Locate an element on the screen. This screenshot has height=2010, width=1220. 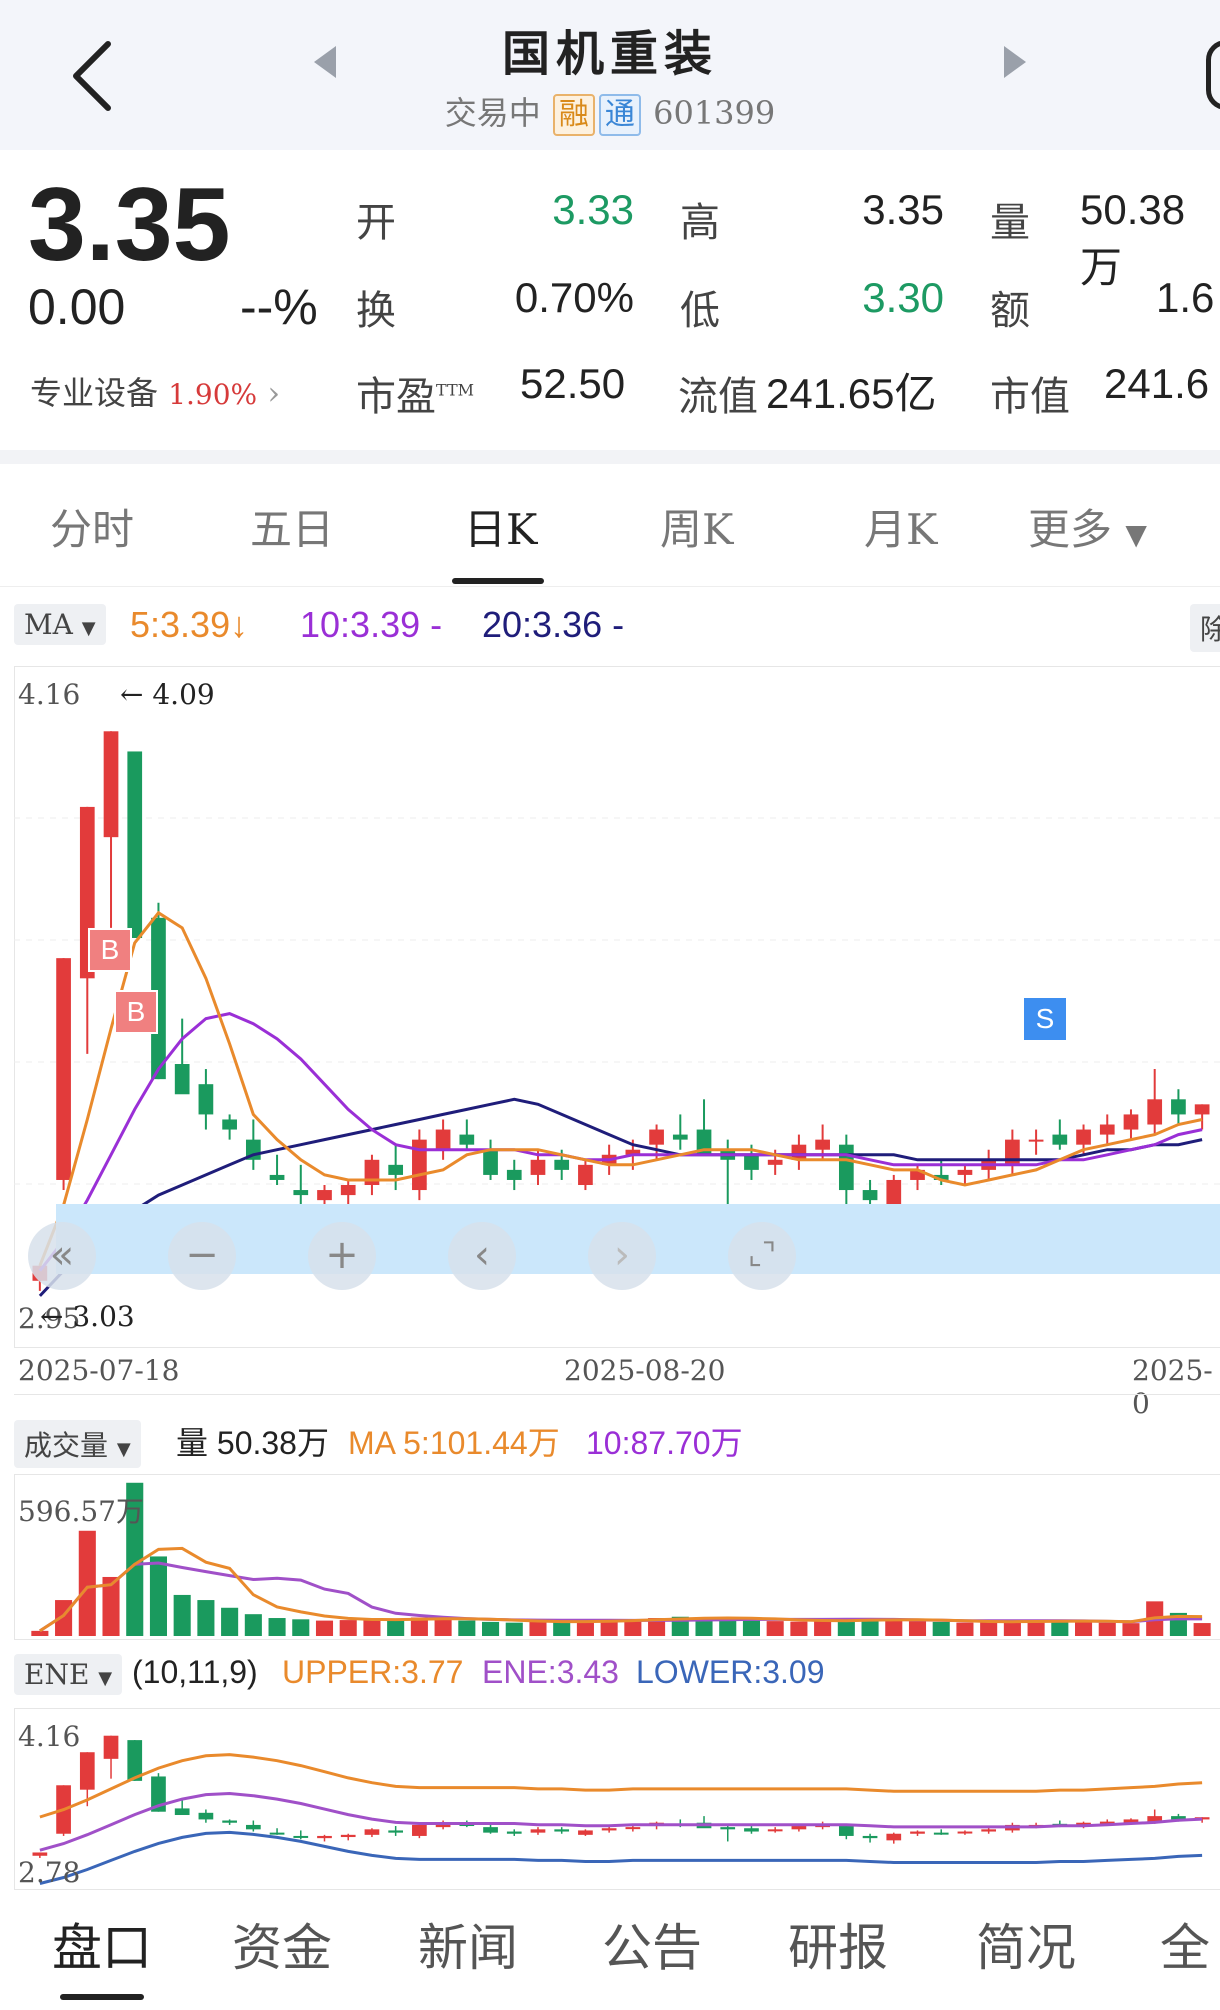
zoom-out-button: − is located at coordinates (202, 1256).